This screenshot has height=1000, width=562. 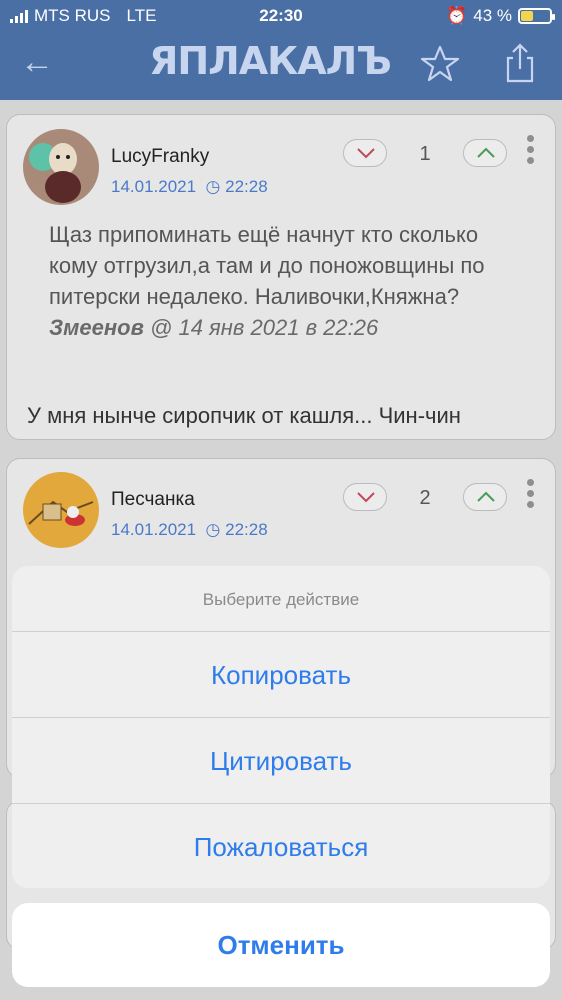 I want to click on report-button: Пожаловаться, so click(x=281, y=846).